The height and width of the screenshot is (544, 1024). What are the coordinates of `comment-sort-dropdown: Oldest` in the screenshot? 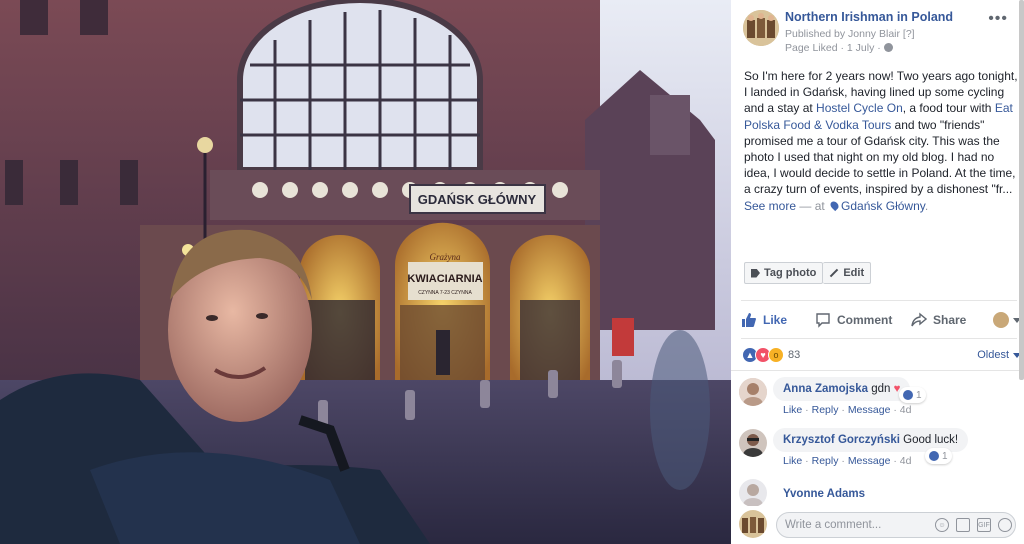 It's located at (999, 355).